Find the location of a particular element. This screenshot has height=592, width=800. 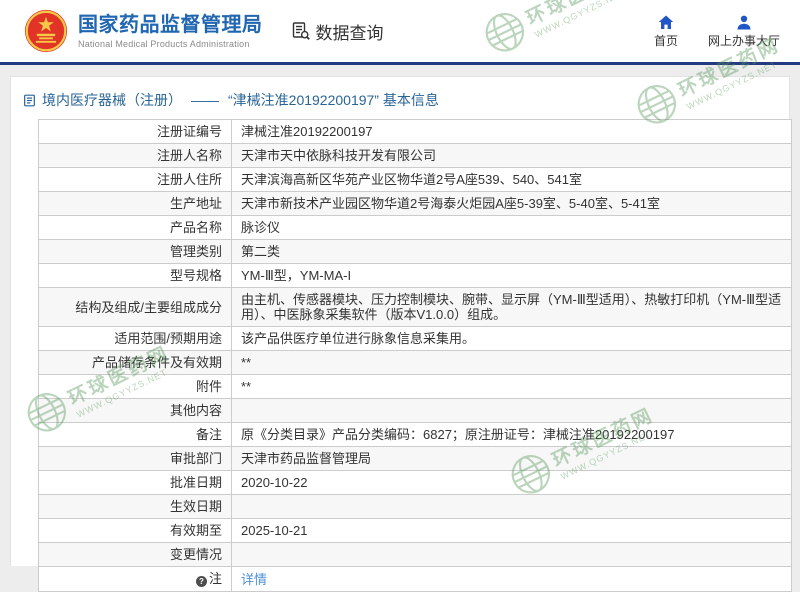

nav-service-hall: 网上办事大厅 is located at coordinates (744, 31).